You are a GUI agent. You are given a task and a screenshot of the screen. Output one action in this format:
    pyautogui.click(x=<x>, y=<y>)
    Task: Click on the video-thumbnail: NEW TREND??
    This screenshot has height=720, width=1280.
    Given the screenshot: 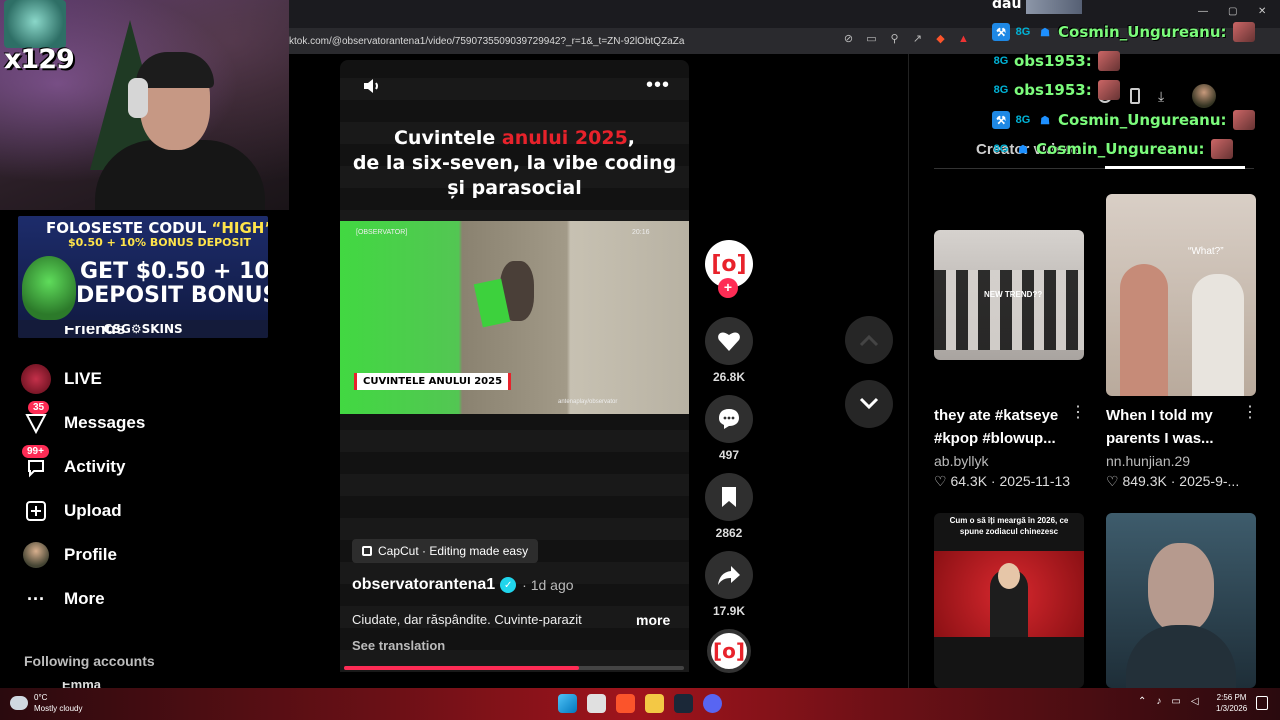 What is the action you would take?
    pyautogui.click(x=1009, y=295)
    